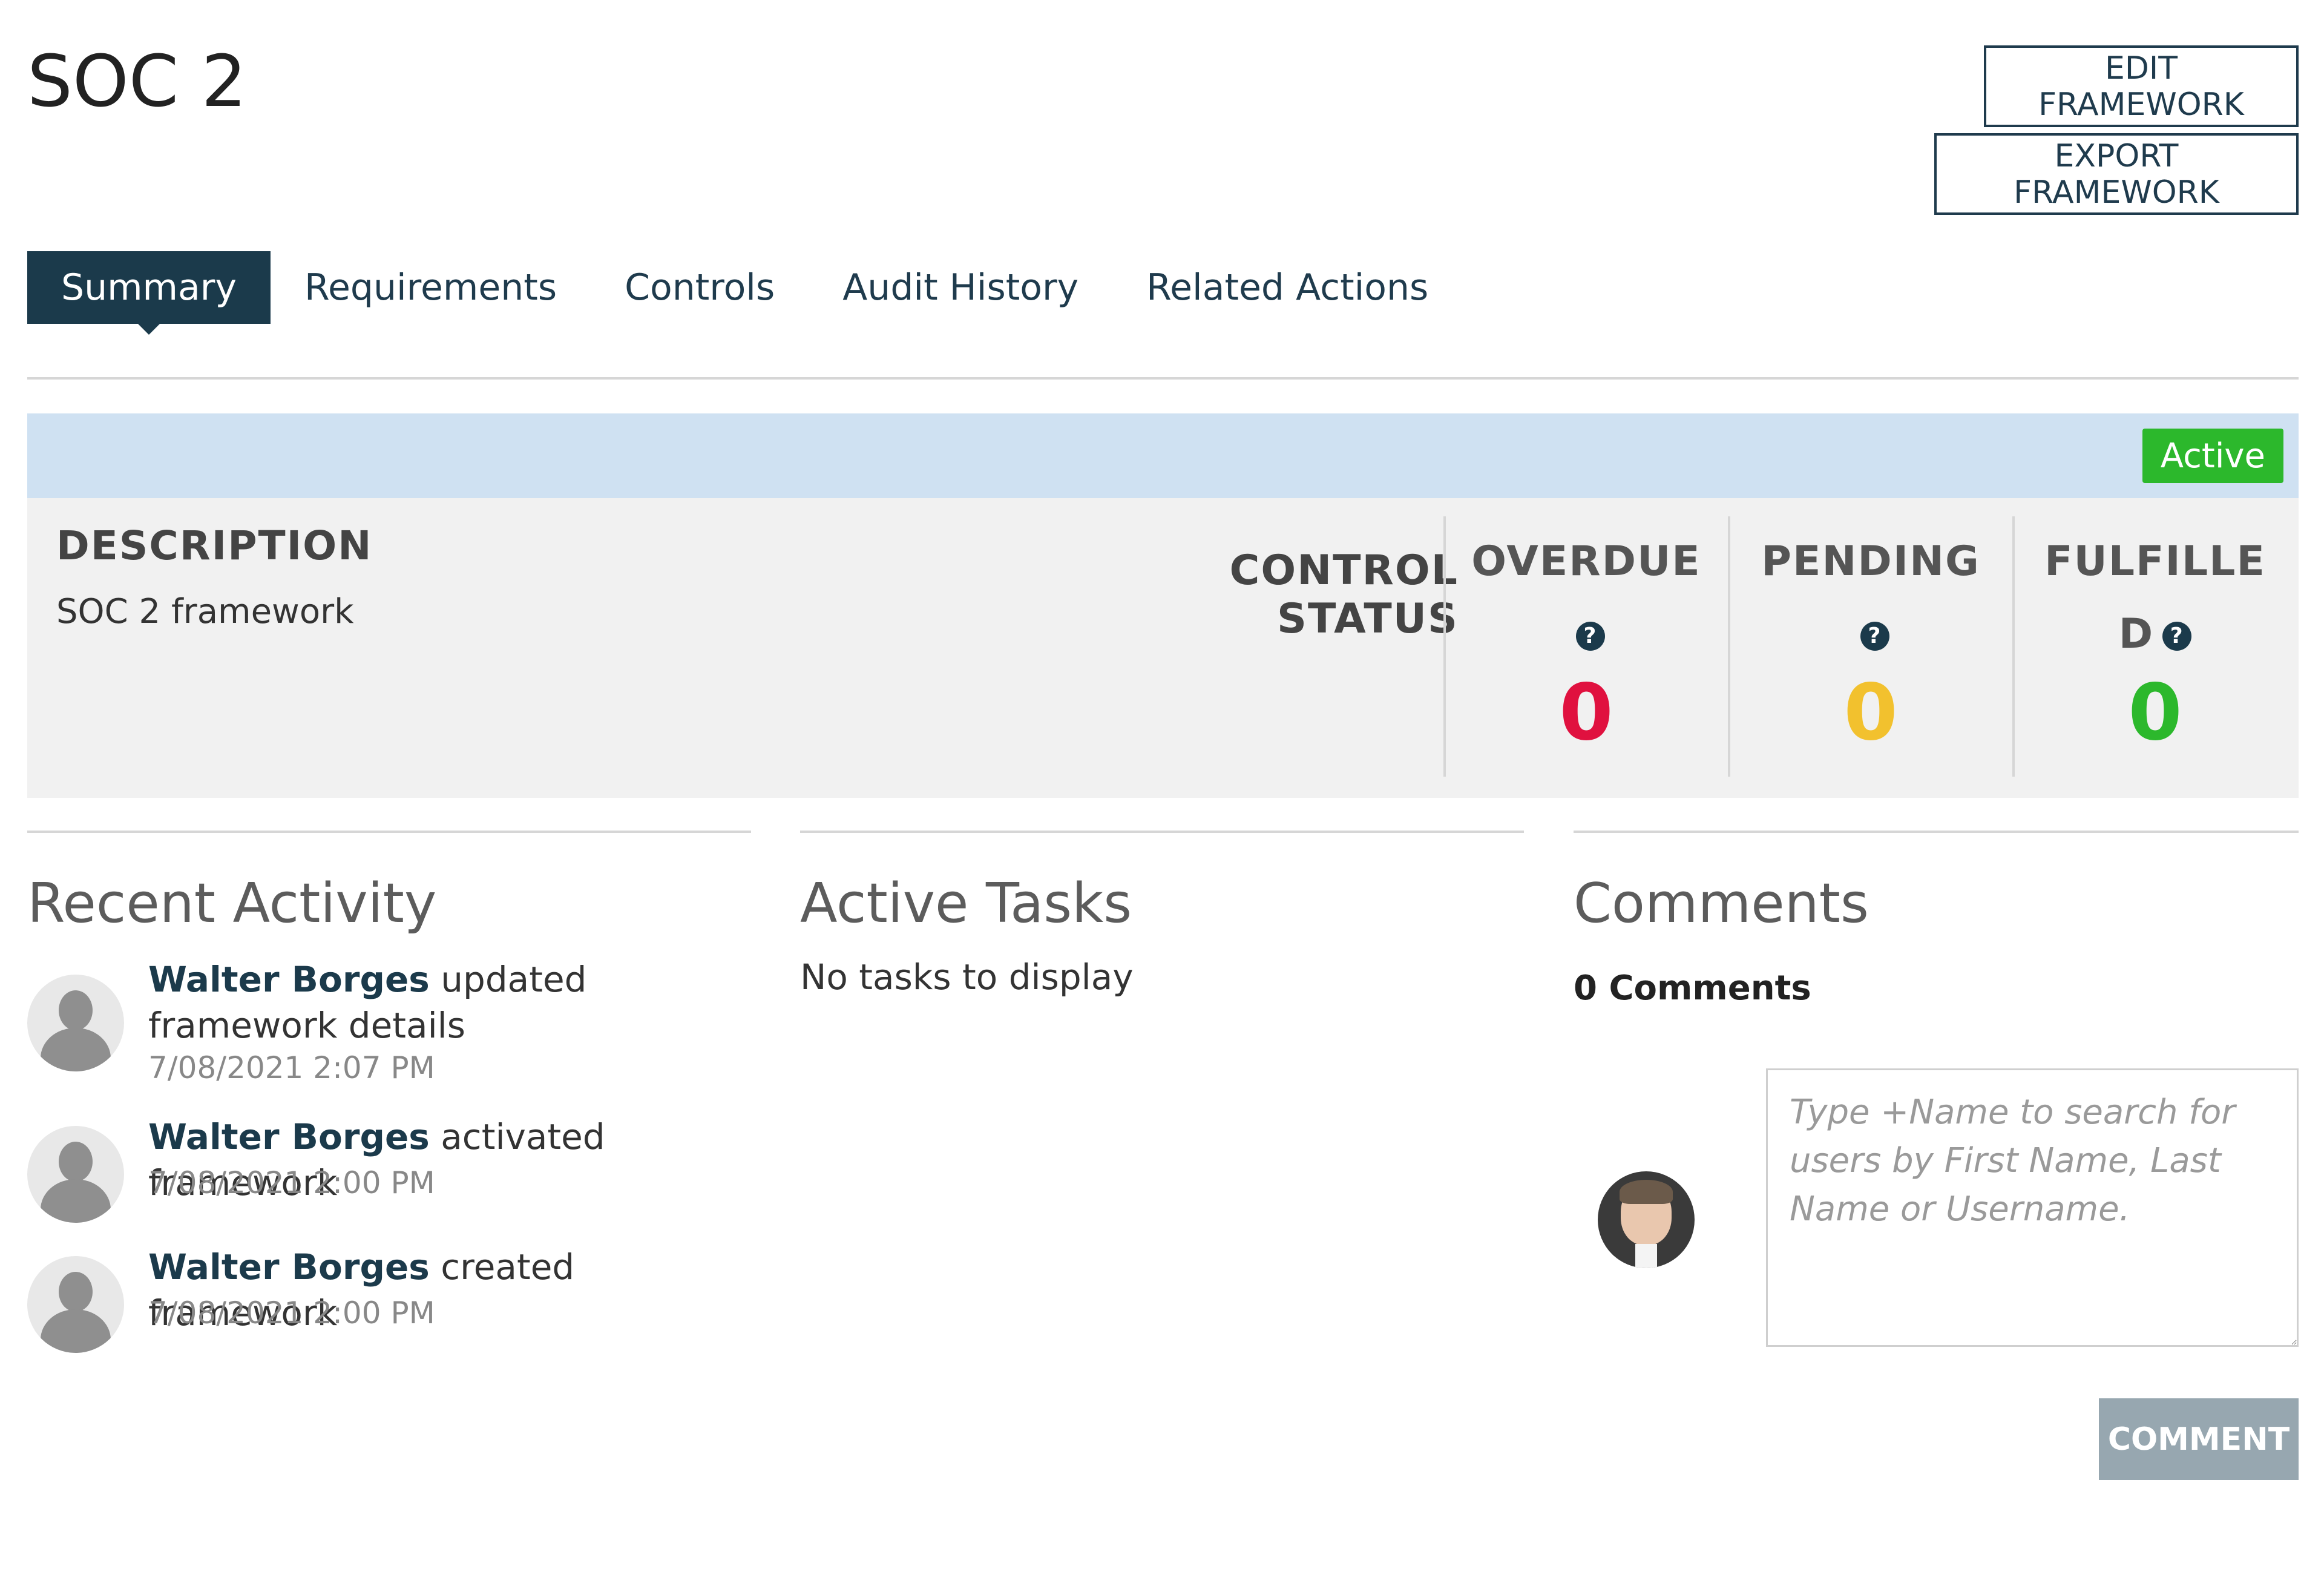  I want to click on description-text: SOC 2 framework, so click(205, 611).